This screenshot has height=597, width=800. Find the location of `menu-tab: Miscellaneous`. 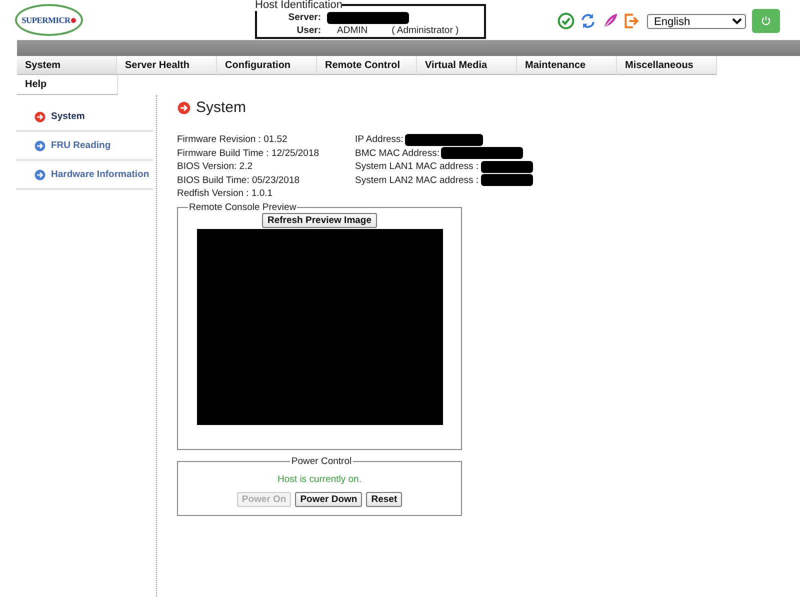

menu-tab: Miscellaneous is located at coordinates (667, 65).